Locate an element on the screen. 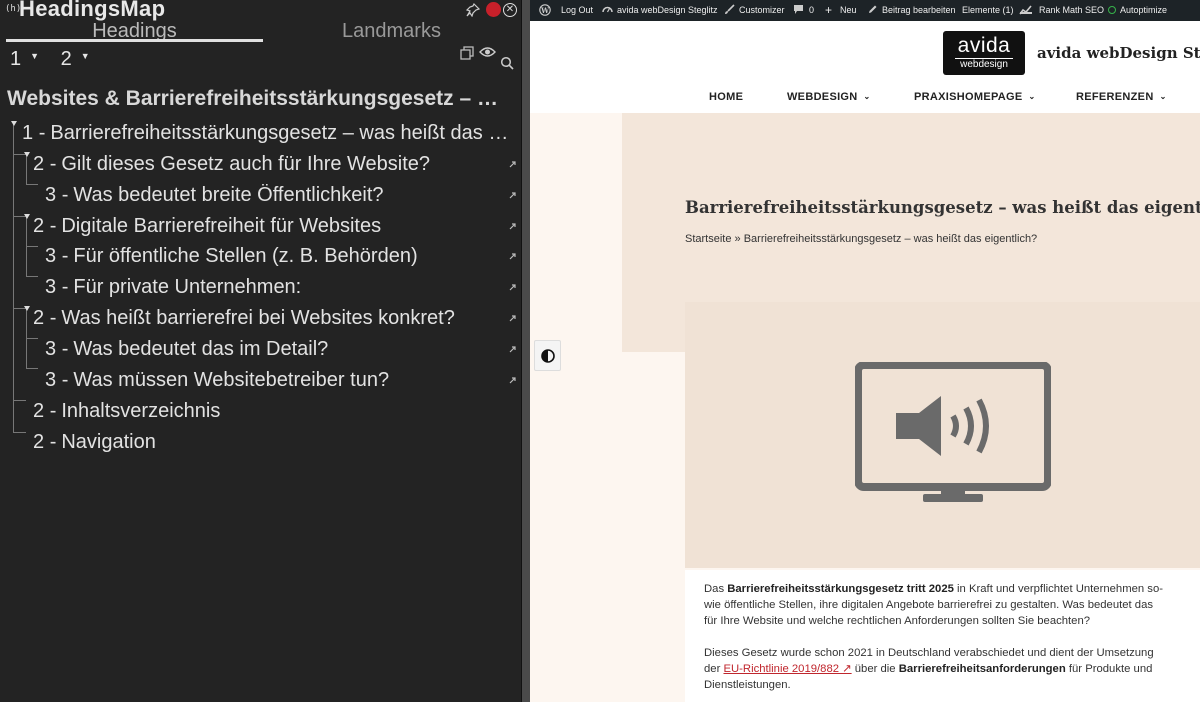 The height and width of the screenshot is (702, 1200). record-icon is located at coordinates (493, 9).